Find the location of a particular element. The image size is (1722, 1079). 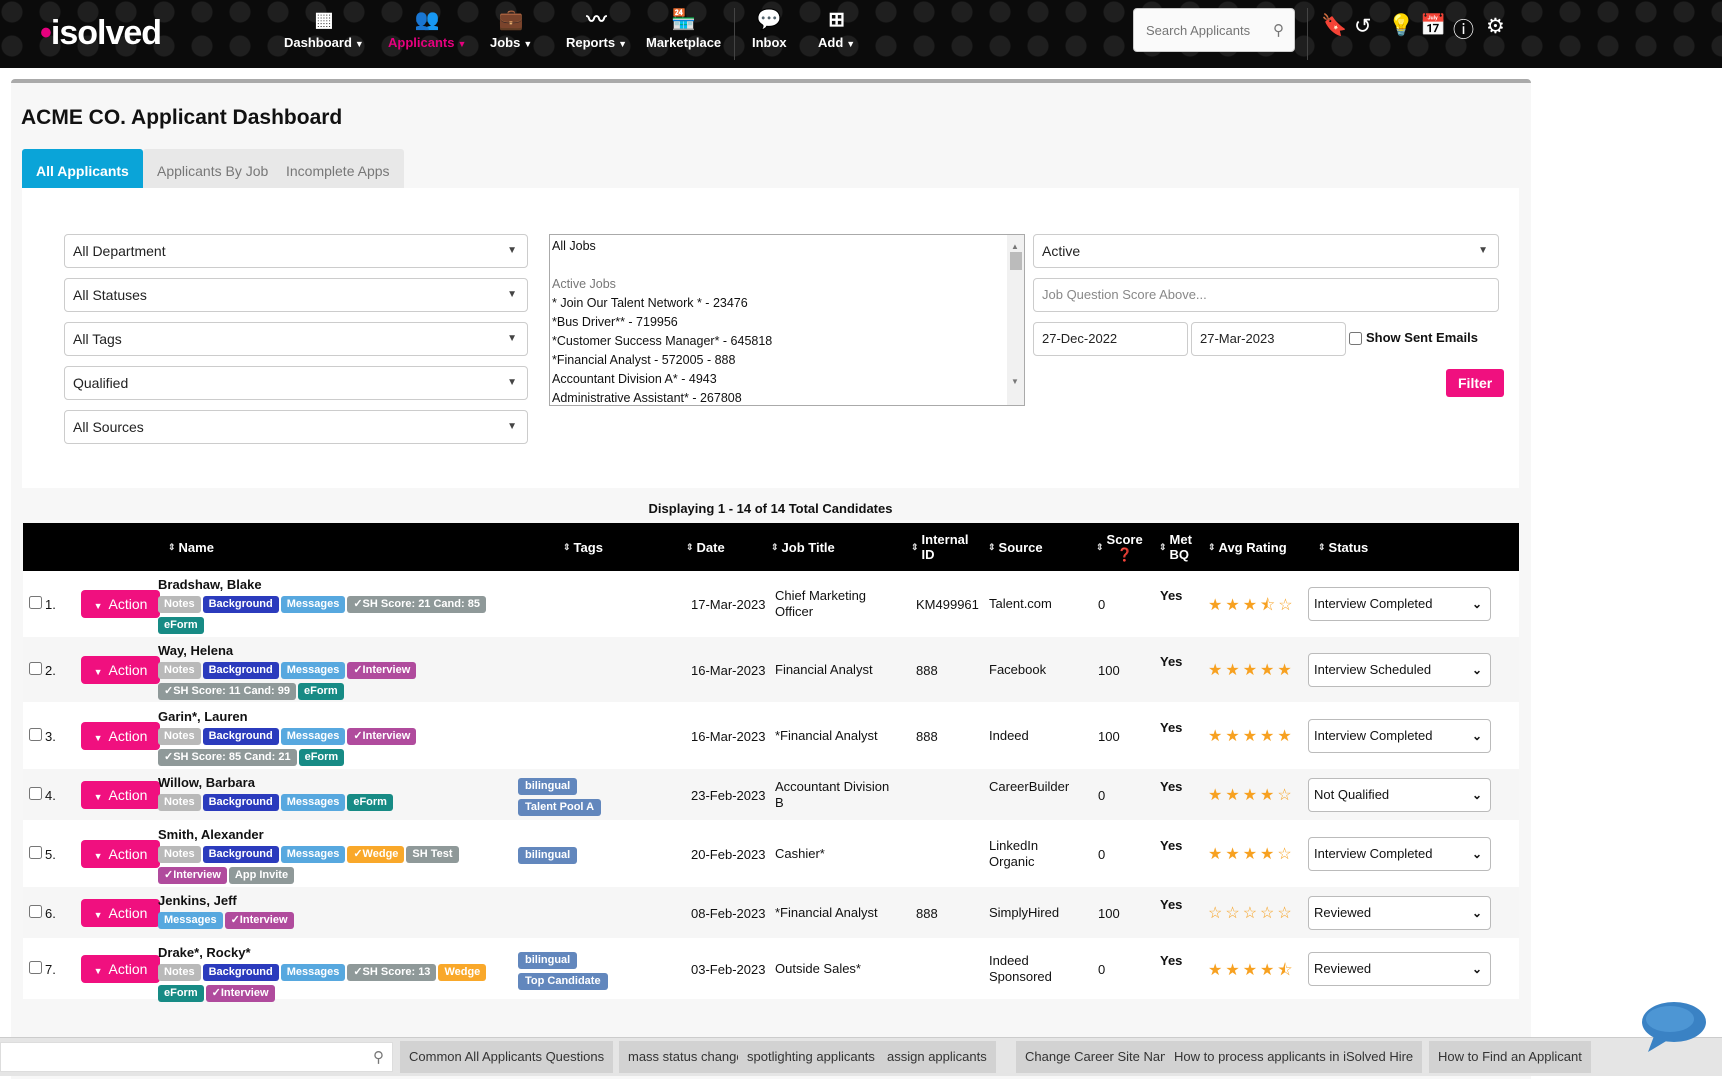

badge-appinvite: App Invite is located at coordinates (261, 875).